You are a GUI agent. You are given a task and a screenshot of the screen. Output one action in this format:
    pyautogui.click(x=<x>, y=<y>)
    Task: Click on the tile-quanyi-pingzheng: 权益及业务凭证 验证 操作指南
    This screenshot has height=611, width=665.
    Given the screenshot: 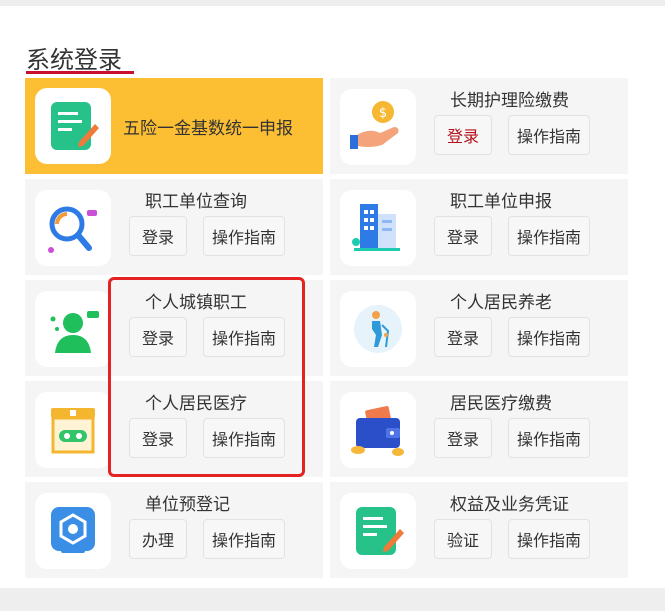 What is the action you would take?
    pyautogui.click(x=479, y=530)
    